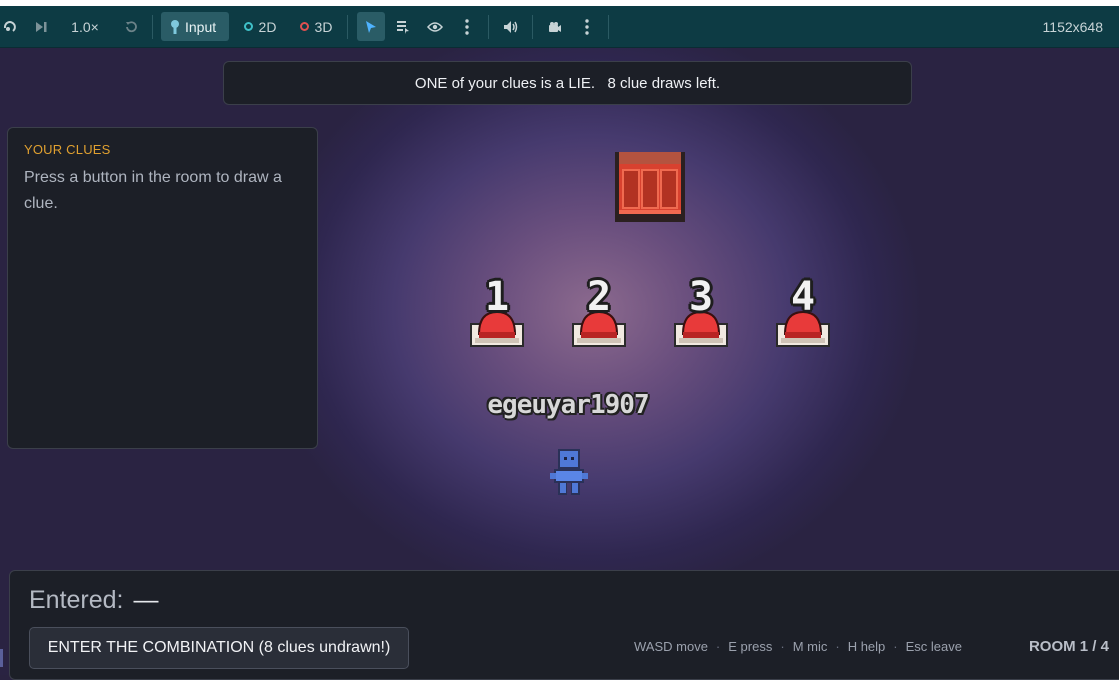  I want to click on mode-2d-button: 2D, so click(260, 26).